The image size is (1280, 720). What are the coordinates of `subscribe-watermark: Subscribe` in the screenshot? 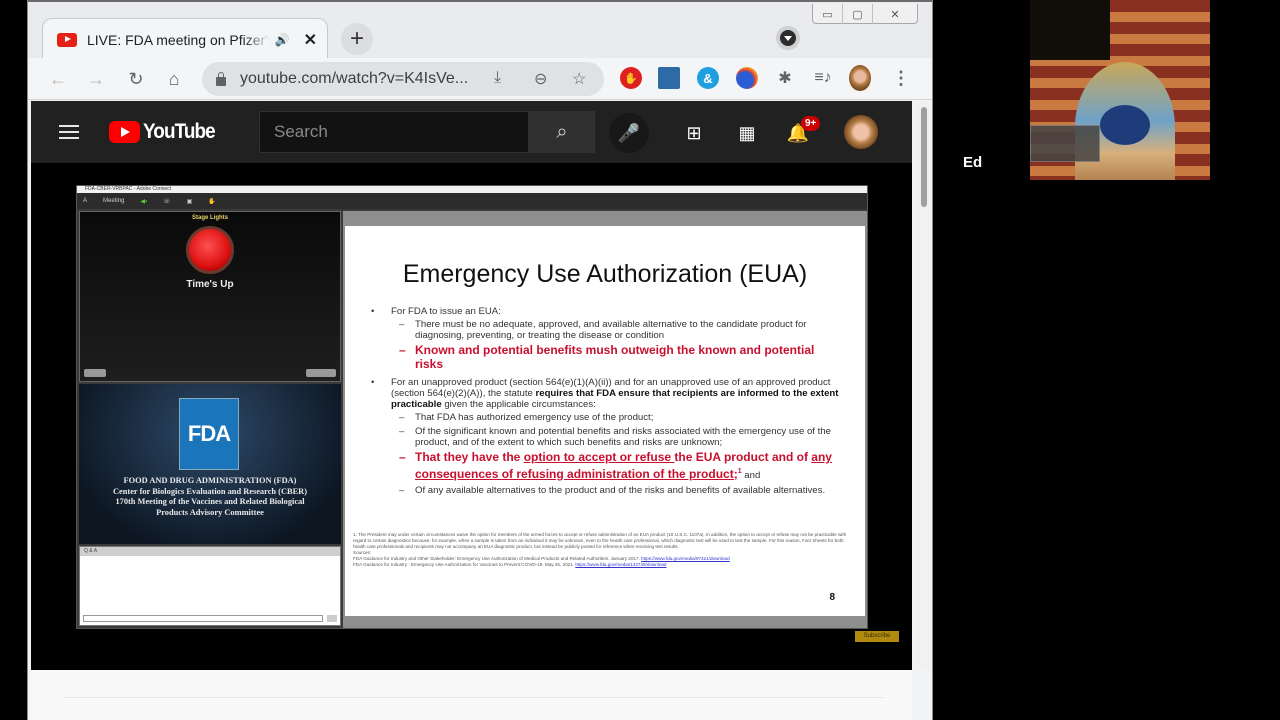 It's located at (877, 636).